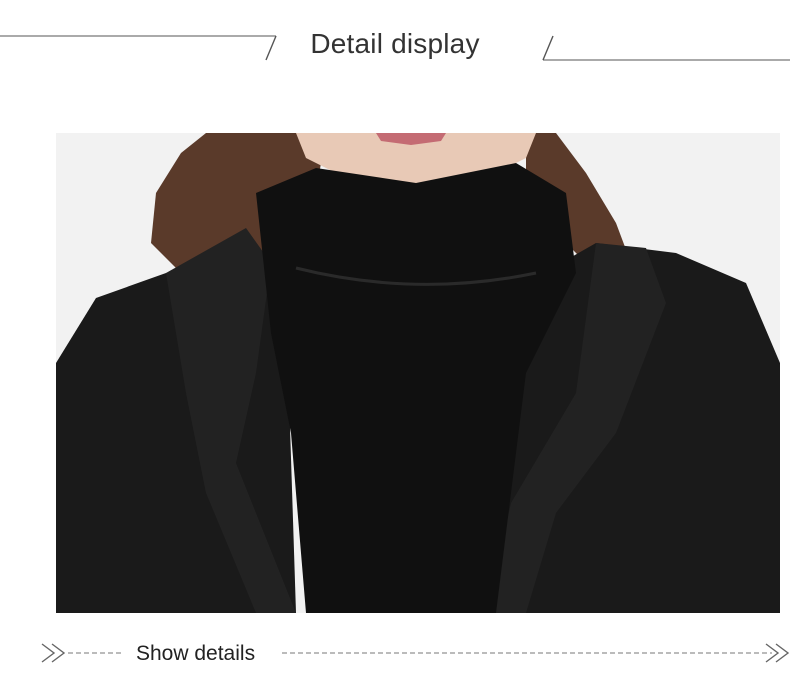  Describe the element at coordinates (196, 653) in the screenshot. I see `show-details-label: Show details` at that location.